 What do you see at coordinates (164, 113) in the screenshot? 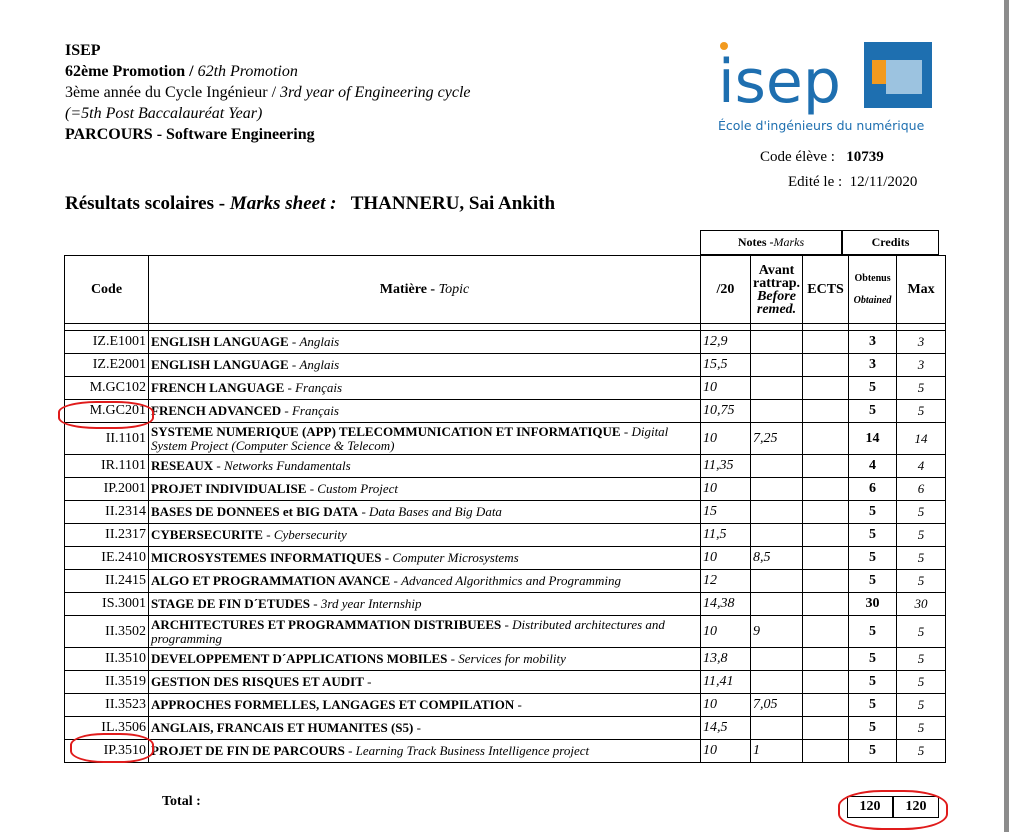
I see `post-bac-line: (=5th Post Baccalauréat Year)` at bounding box center [164, 113].